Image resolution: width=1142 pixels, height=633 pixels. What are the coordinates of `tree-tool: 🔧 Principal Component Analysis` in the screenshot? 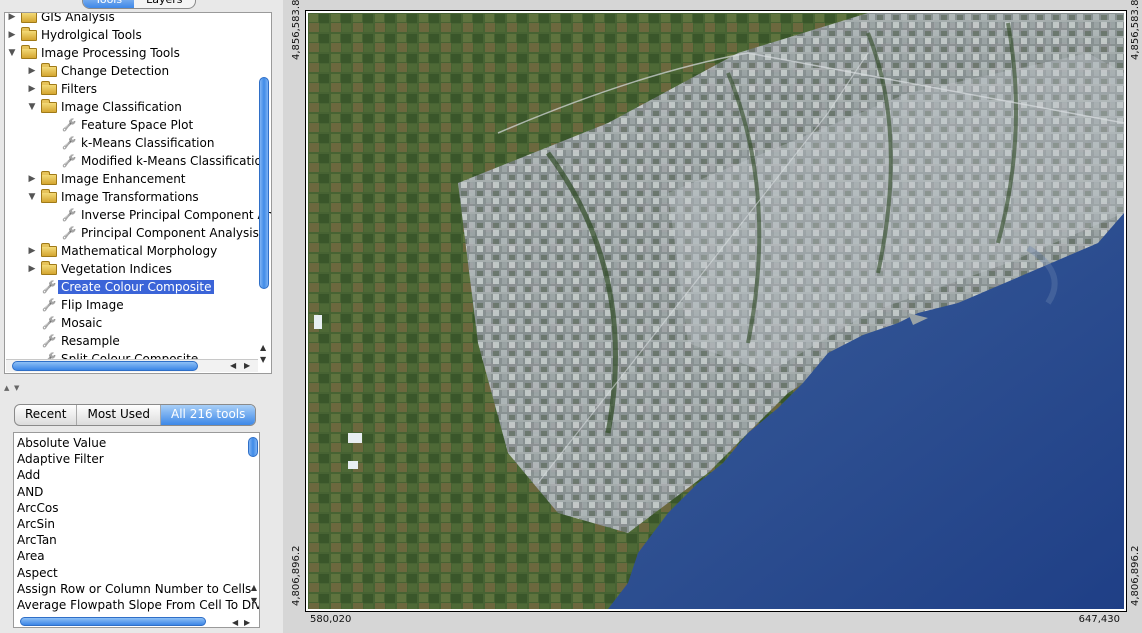 It's located at (153, 233).